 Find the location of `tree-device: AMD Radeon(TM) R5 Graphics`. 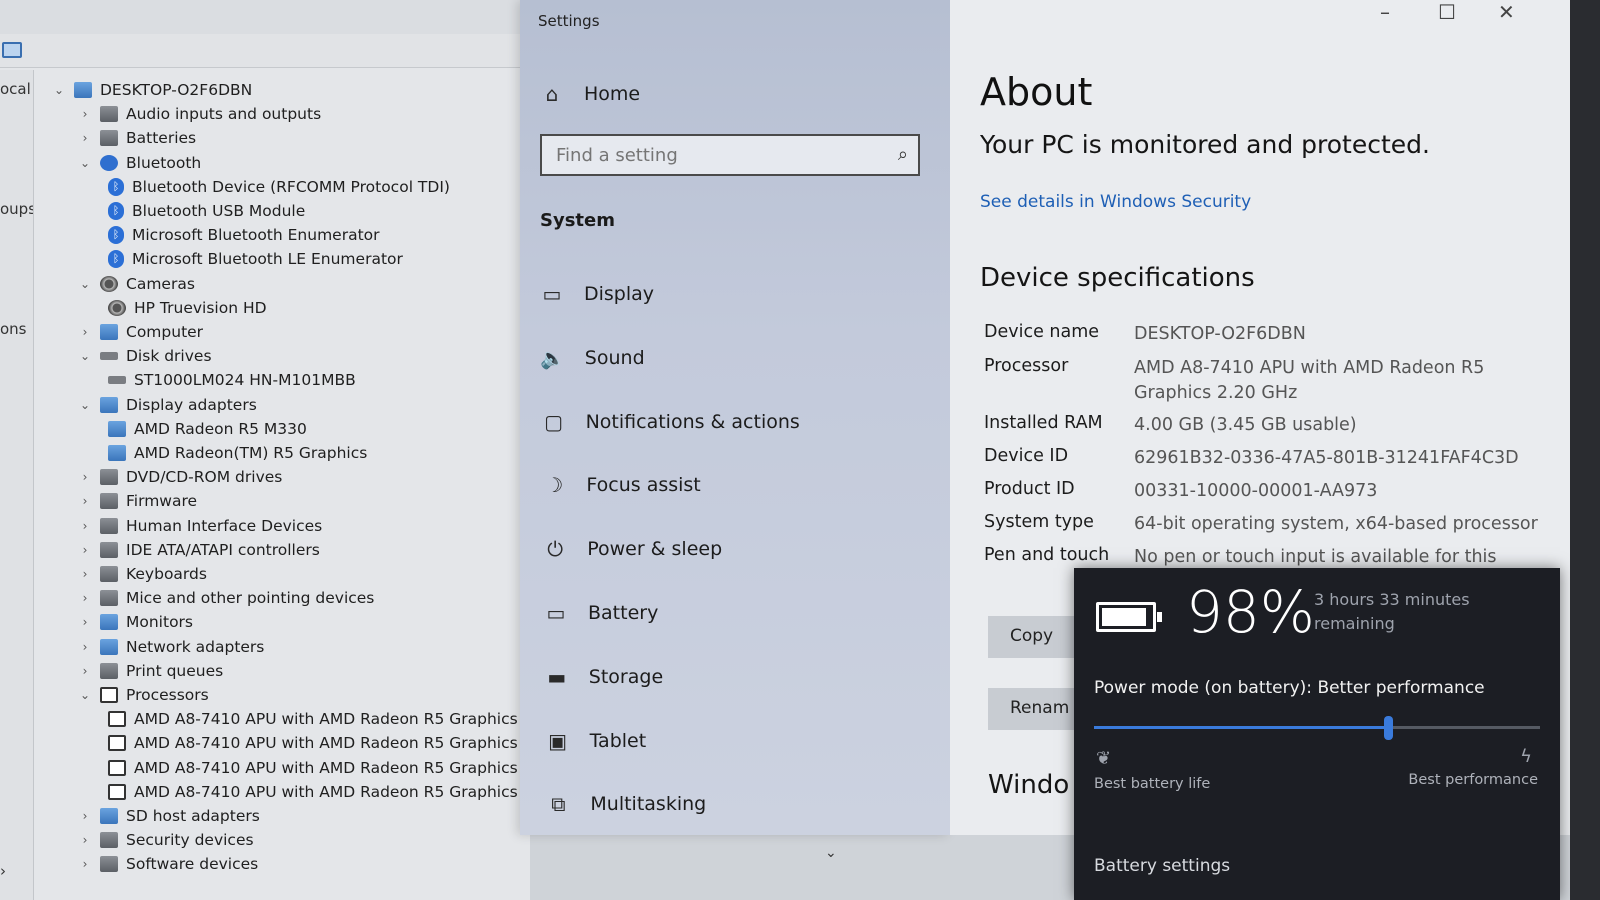

tree-device: AMD Radeon(TM) R5 Graphics is located at coordinates (234, 453).